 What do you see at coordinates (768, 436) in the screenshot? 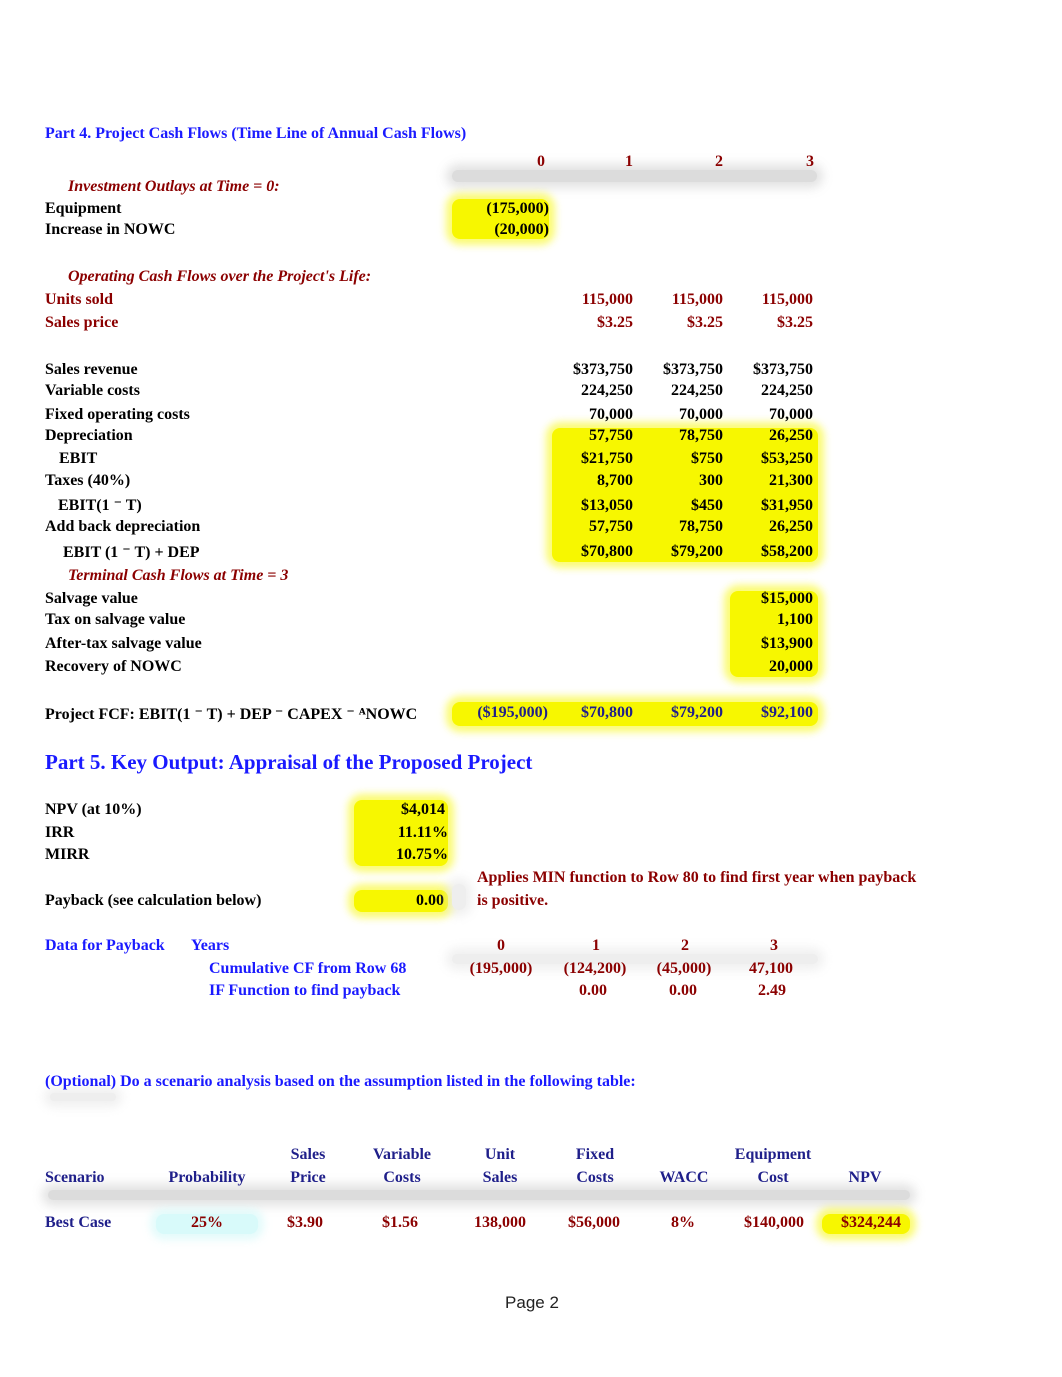
I see `depreciation-y3: 26,250` at bounding box center [768, 436].